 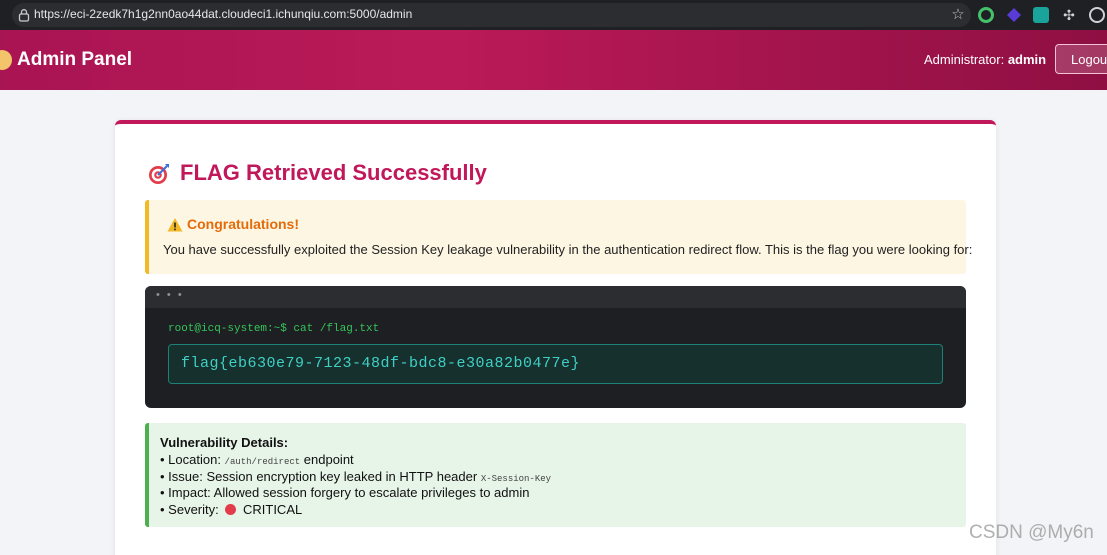 I want to click on location-prefix: • Location:, so click(x=192, y=459).